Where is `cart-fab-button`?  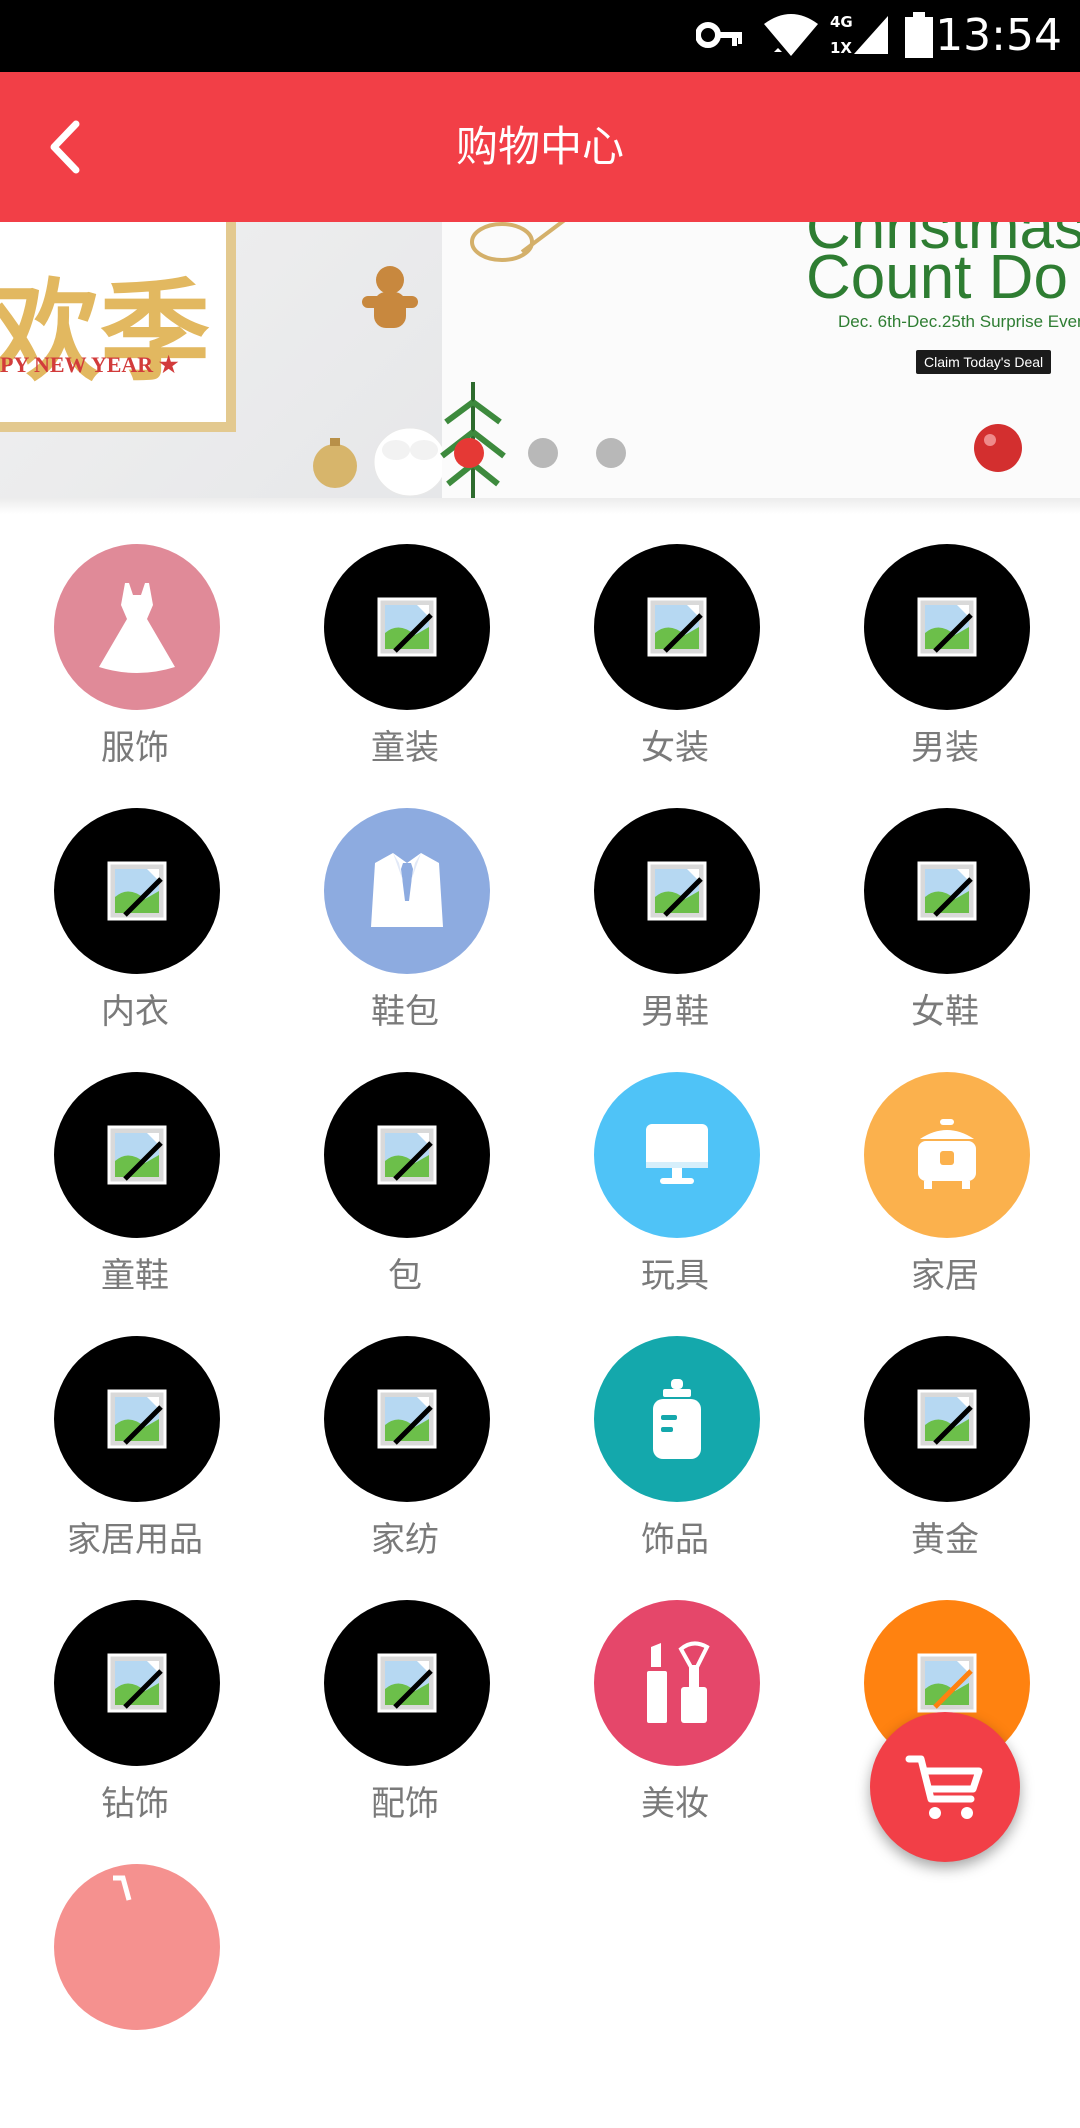
cart-fab-button is located at coordinates (945, 1787).